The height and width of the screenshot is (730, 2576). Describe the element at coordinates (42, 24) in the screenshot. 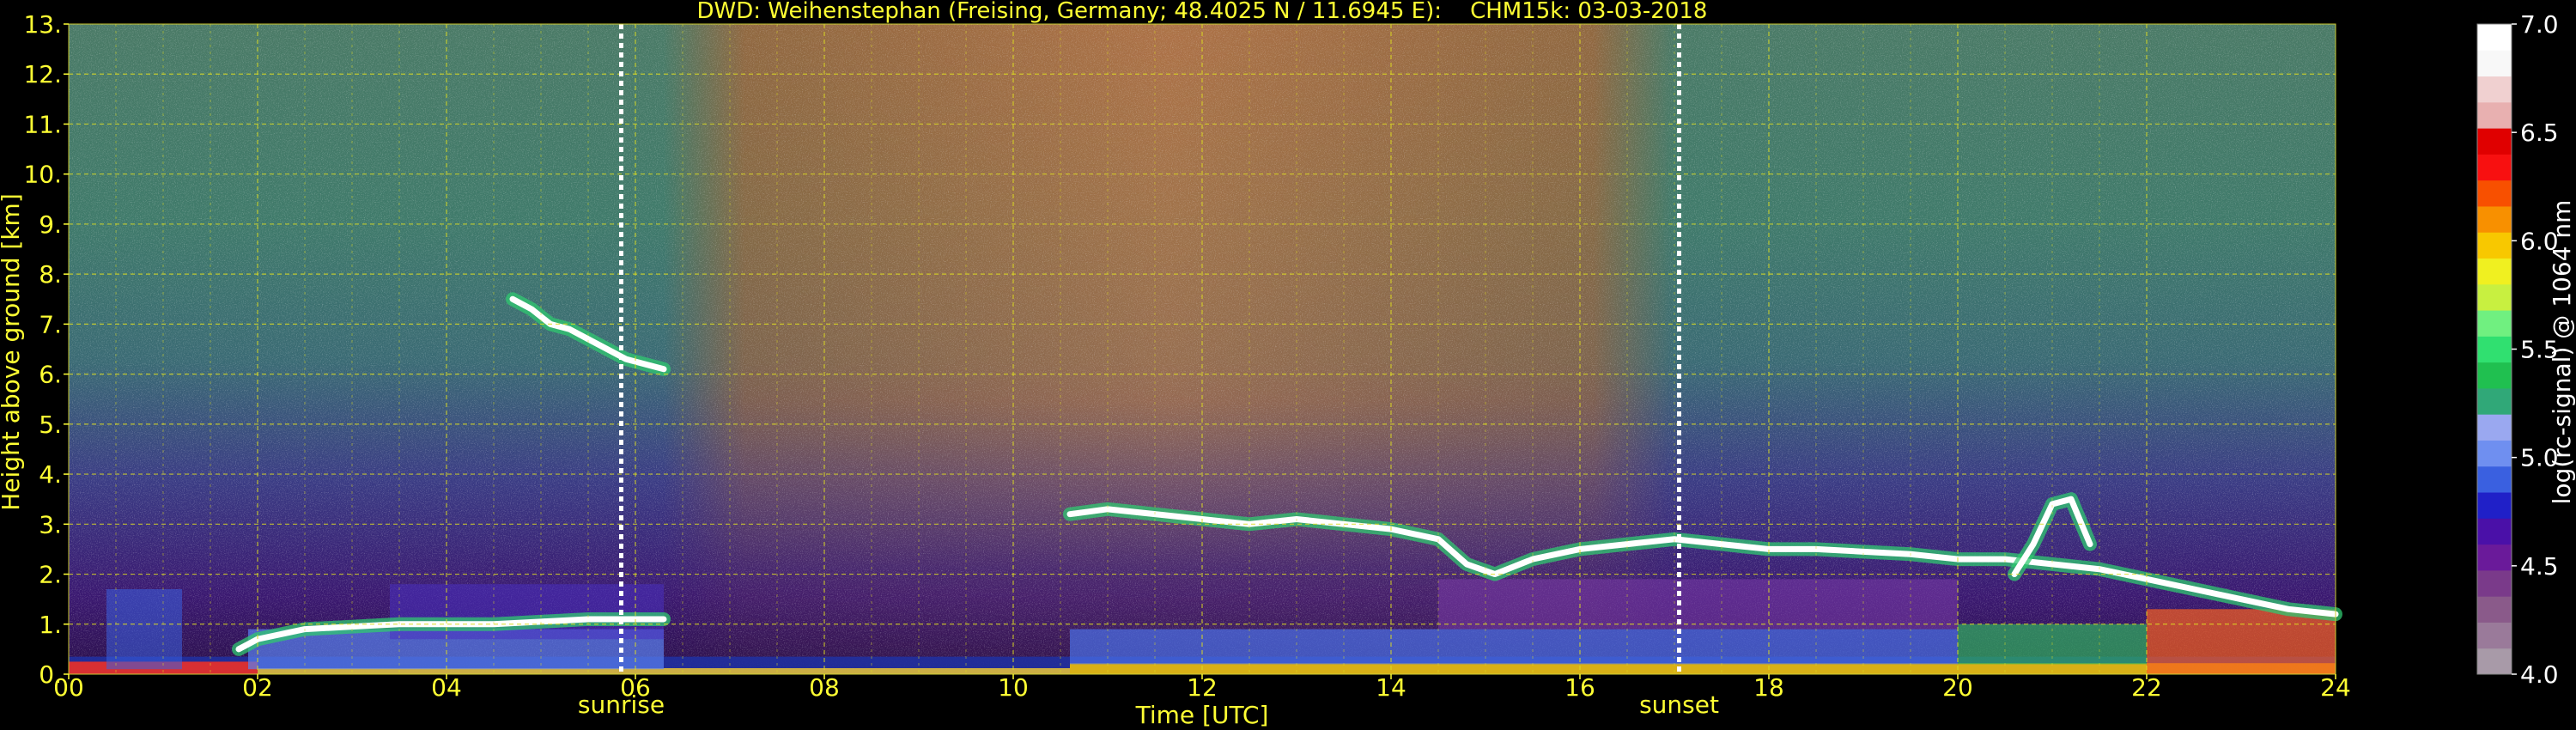

I see `y-tick-label: 13.` at that location.